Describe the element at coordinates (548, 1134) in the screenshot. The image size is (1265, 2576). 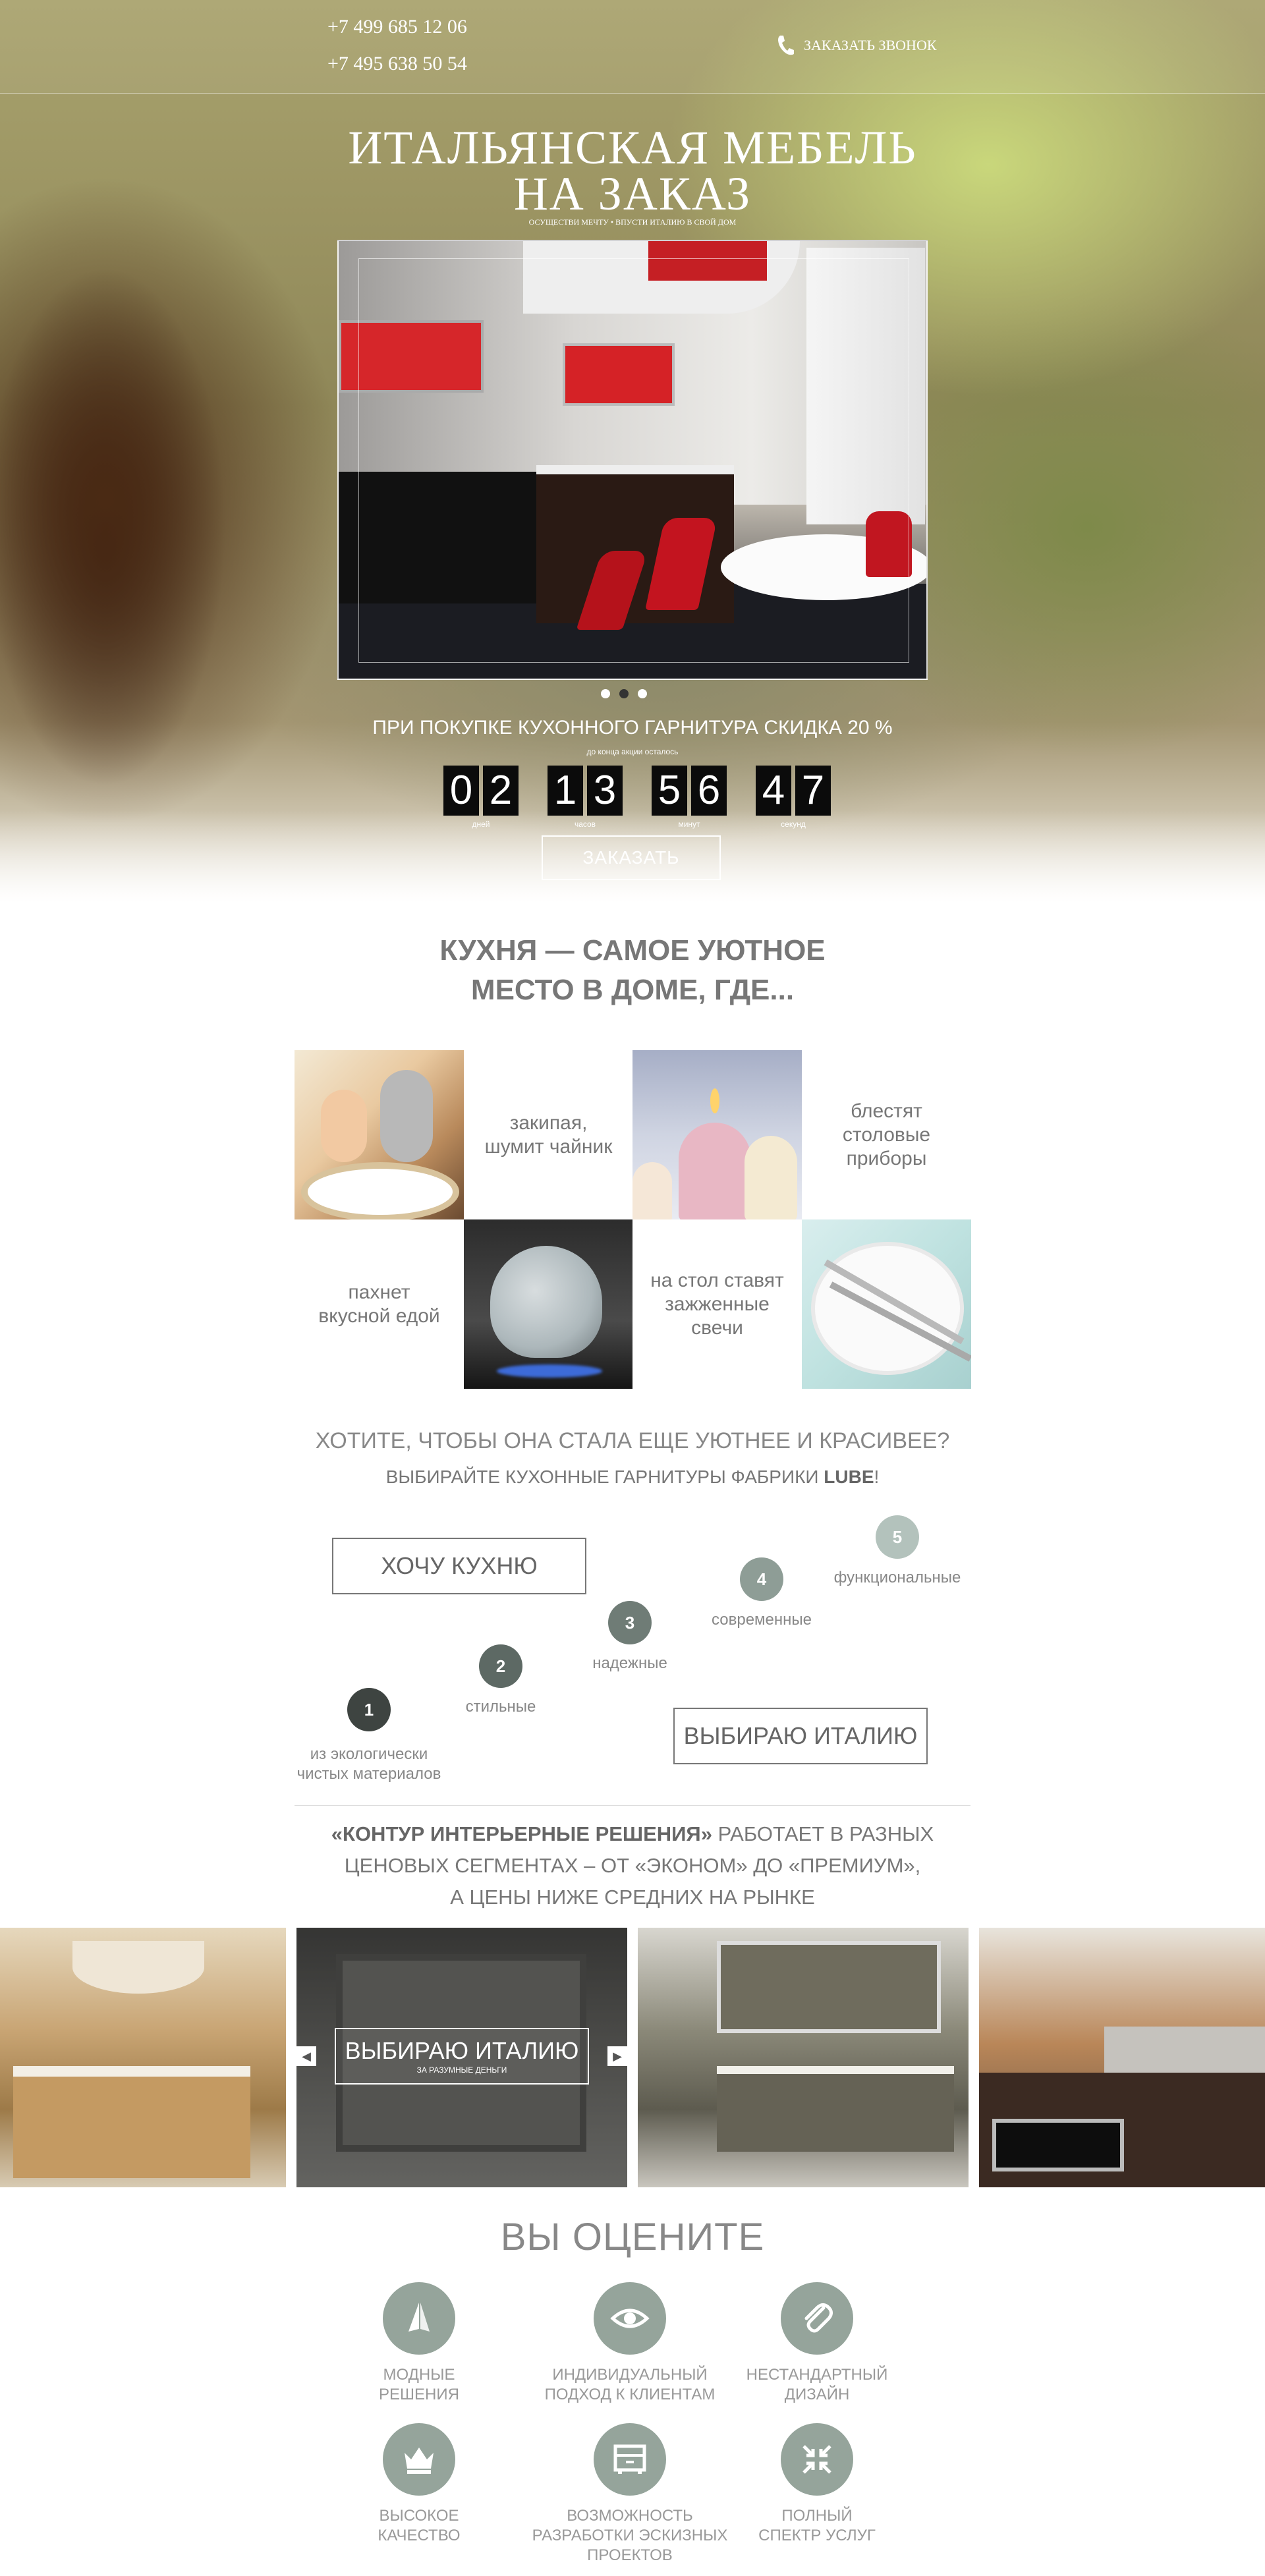
I see `tile-text-kettle: закипая, шумит чайник` at that location.